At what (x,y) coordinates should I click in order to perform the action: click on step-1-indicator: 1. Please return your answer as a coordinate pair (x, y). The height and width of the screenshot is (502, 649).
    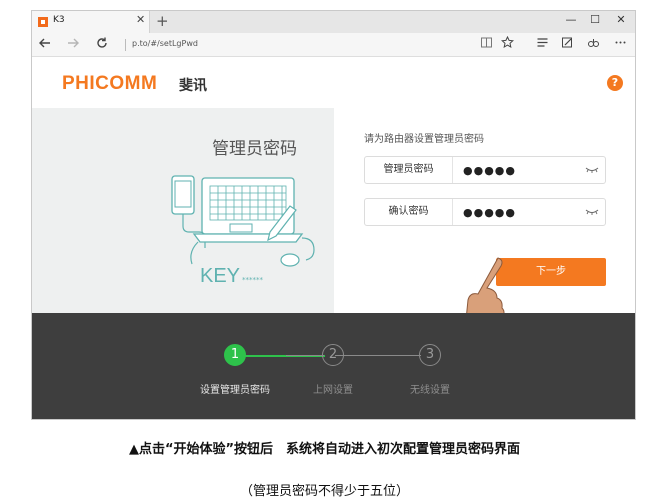
    Looking at the image, I should click on (235, 355).